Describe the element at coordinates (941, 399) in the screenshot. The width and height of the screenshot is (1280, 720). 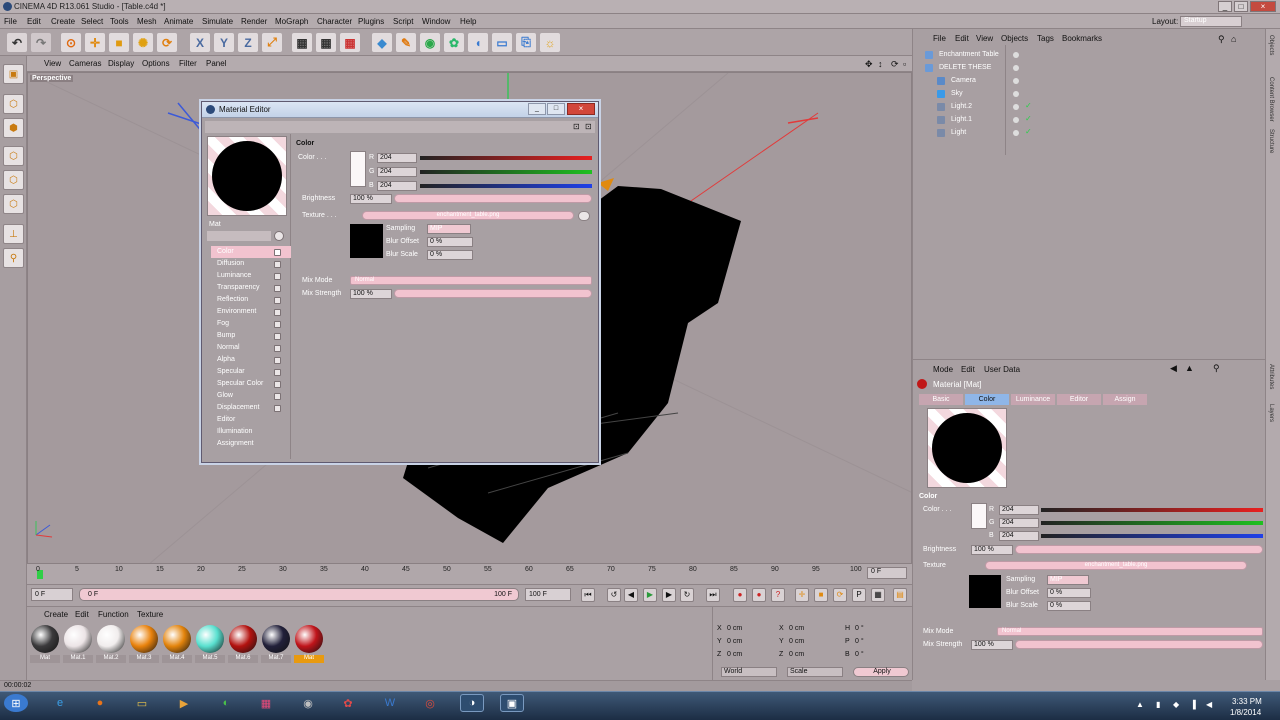
I see `attr-tab-basic: Basic` at that location.